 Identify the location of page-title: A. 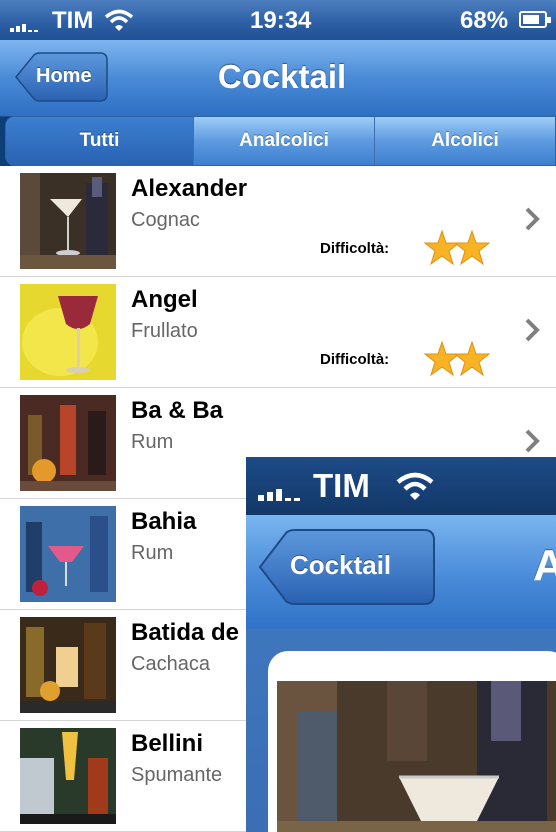
(544, 565).